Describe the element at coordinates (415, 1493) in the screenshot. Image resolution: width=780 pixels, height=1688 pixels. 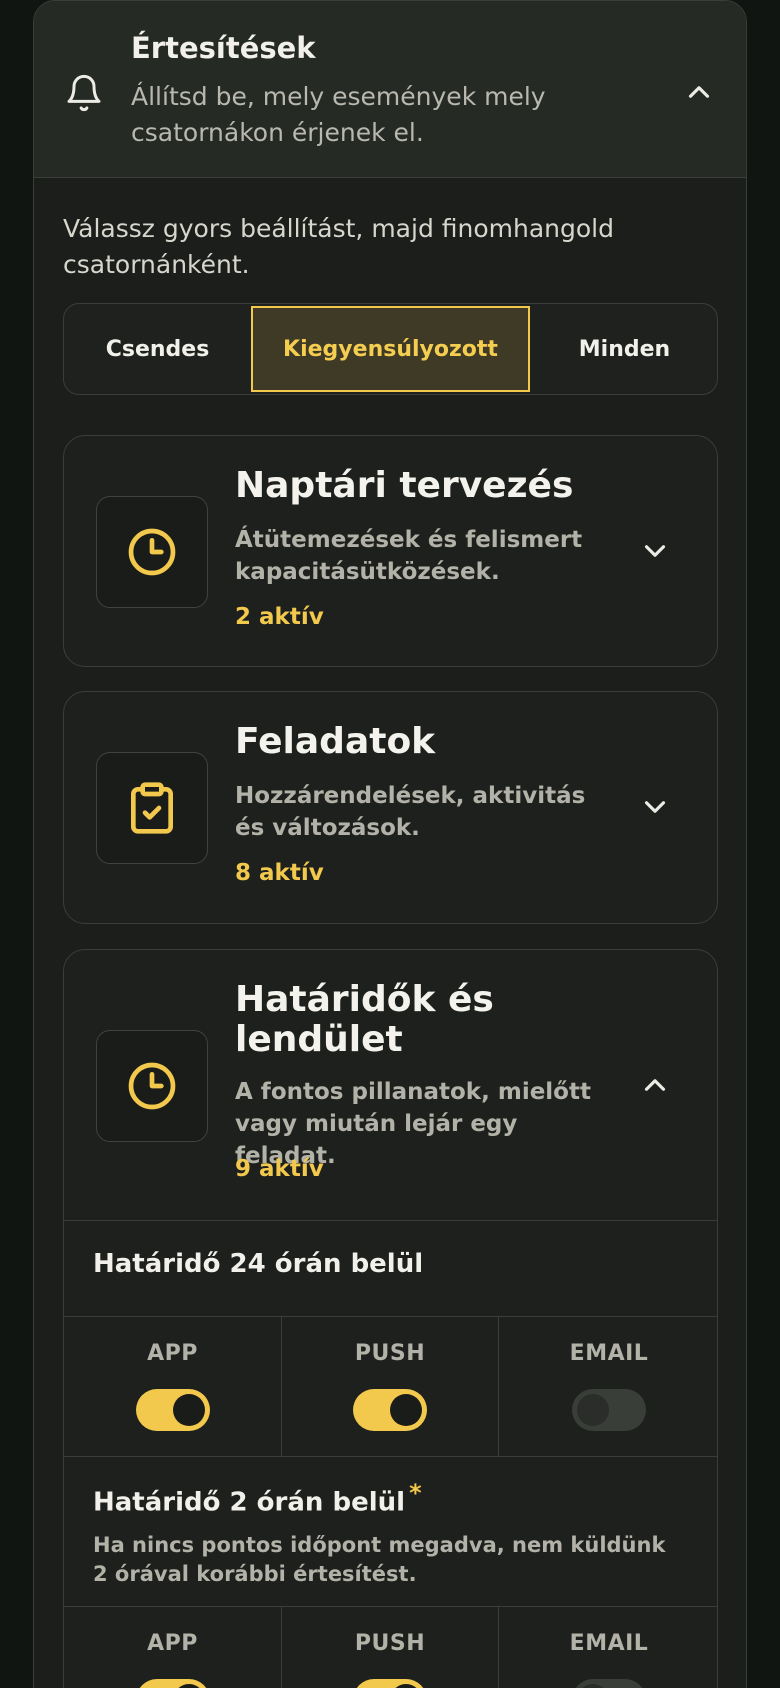
I see `required-marker: *` at that location.